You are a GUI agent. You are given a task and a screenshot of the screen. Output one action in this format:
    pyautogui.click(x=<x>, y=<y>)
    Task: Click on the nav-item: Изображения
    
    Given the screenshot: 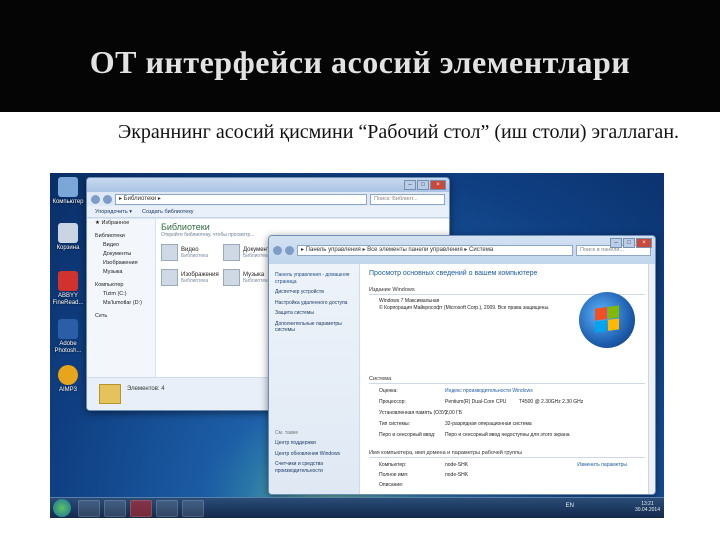 What is the action you would take?
    pyautogui.click(x=121, y=263)
    